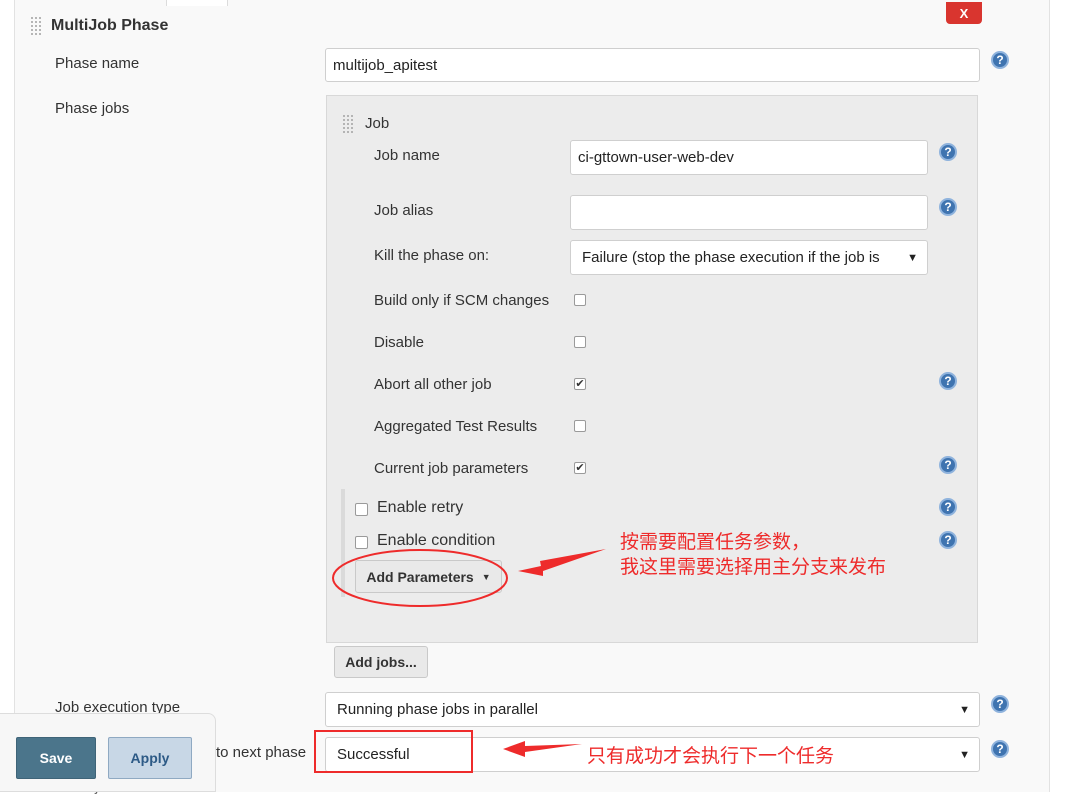 The height and width of the screenshot is (795, 1076). What do you see at coordinates (420, 578) in the screenshot?
I see `highlight-ellipse` at bounding box center [420, 578].